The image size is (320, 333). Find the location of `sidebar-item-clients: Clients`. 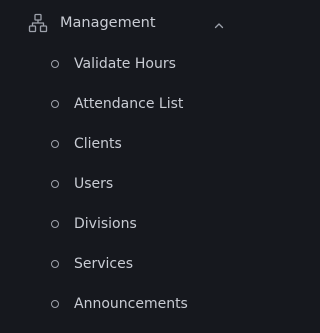

sidebar-item-clients: Clients is located at coordinates (128, 145).